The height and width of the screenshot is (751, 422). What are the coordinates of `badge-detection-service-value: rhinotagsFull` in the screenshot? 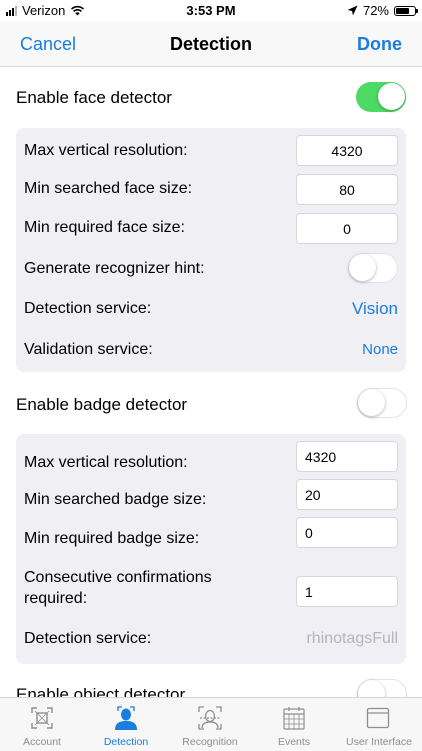 It's located at (352, 639).